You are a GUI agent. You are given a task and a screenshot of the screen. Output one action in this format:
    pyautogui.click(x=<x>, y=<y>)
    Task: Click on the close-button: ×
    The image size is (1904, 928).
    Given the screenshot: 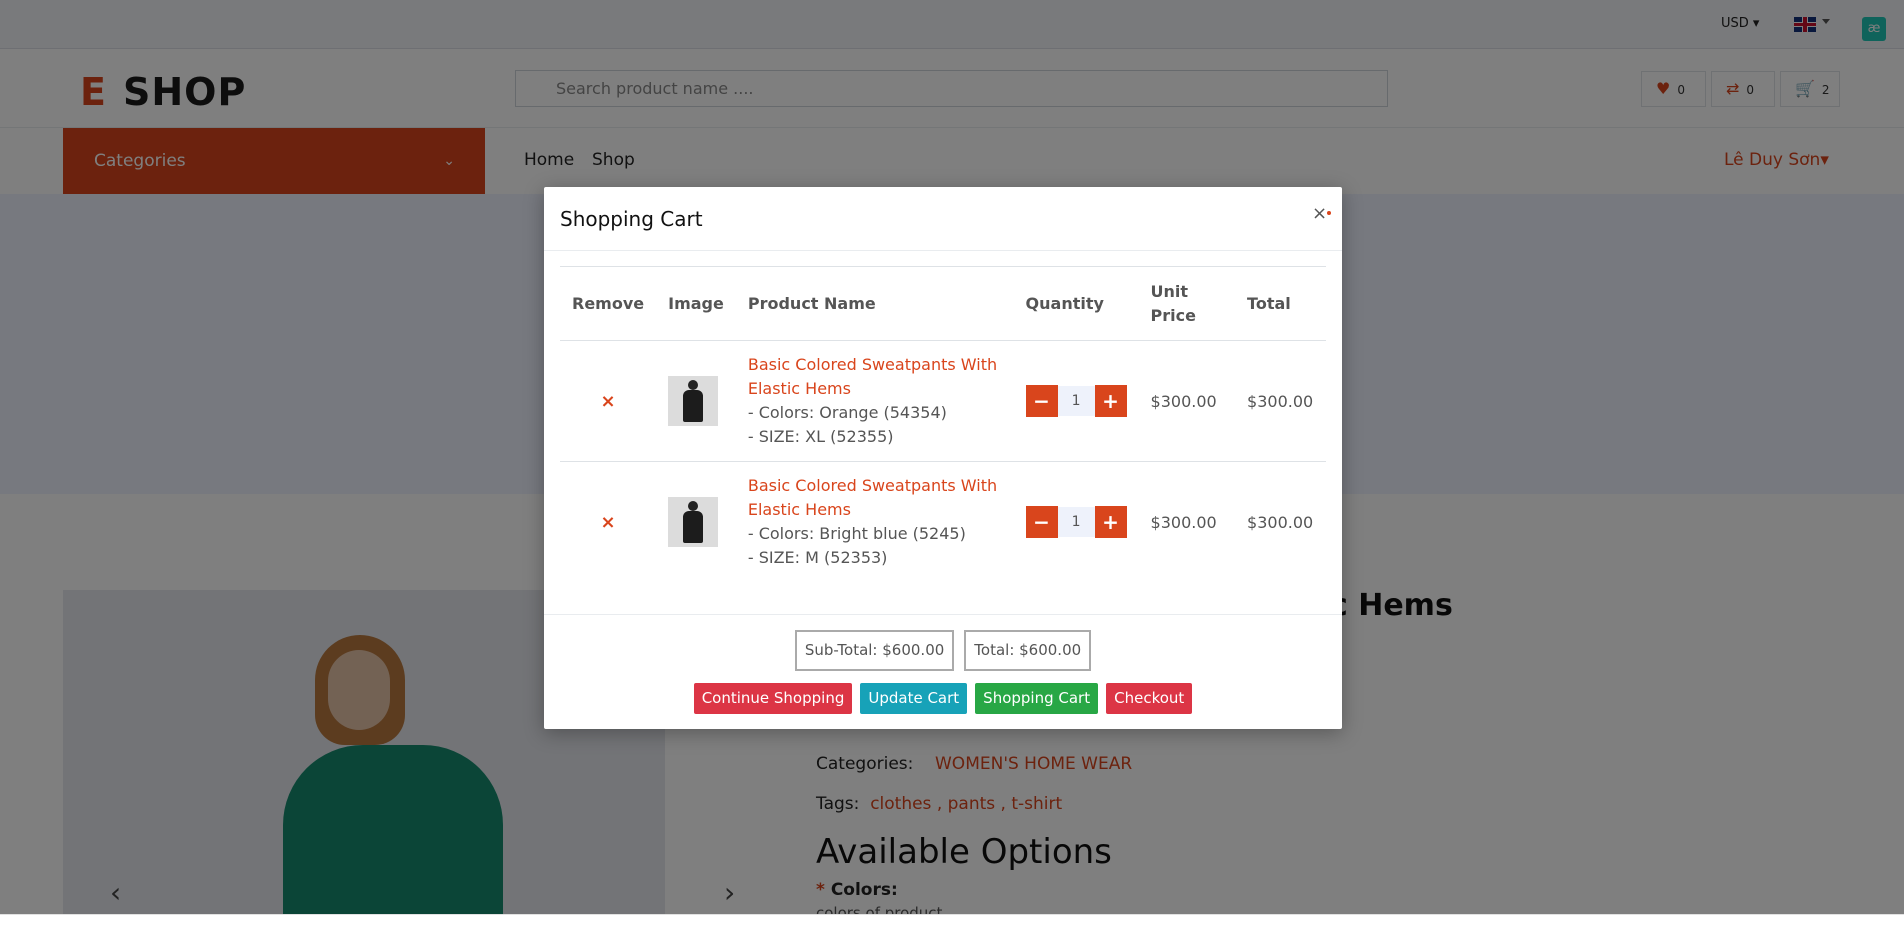 What is the action you would take?
    pyautogui.click(x=1321, y=213)
    